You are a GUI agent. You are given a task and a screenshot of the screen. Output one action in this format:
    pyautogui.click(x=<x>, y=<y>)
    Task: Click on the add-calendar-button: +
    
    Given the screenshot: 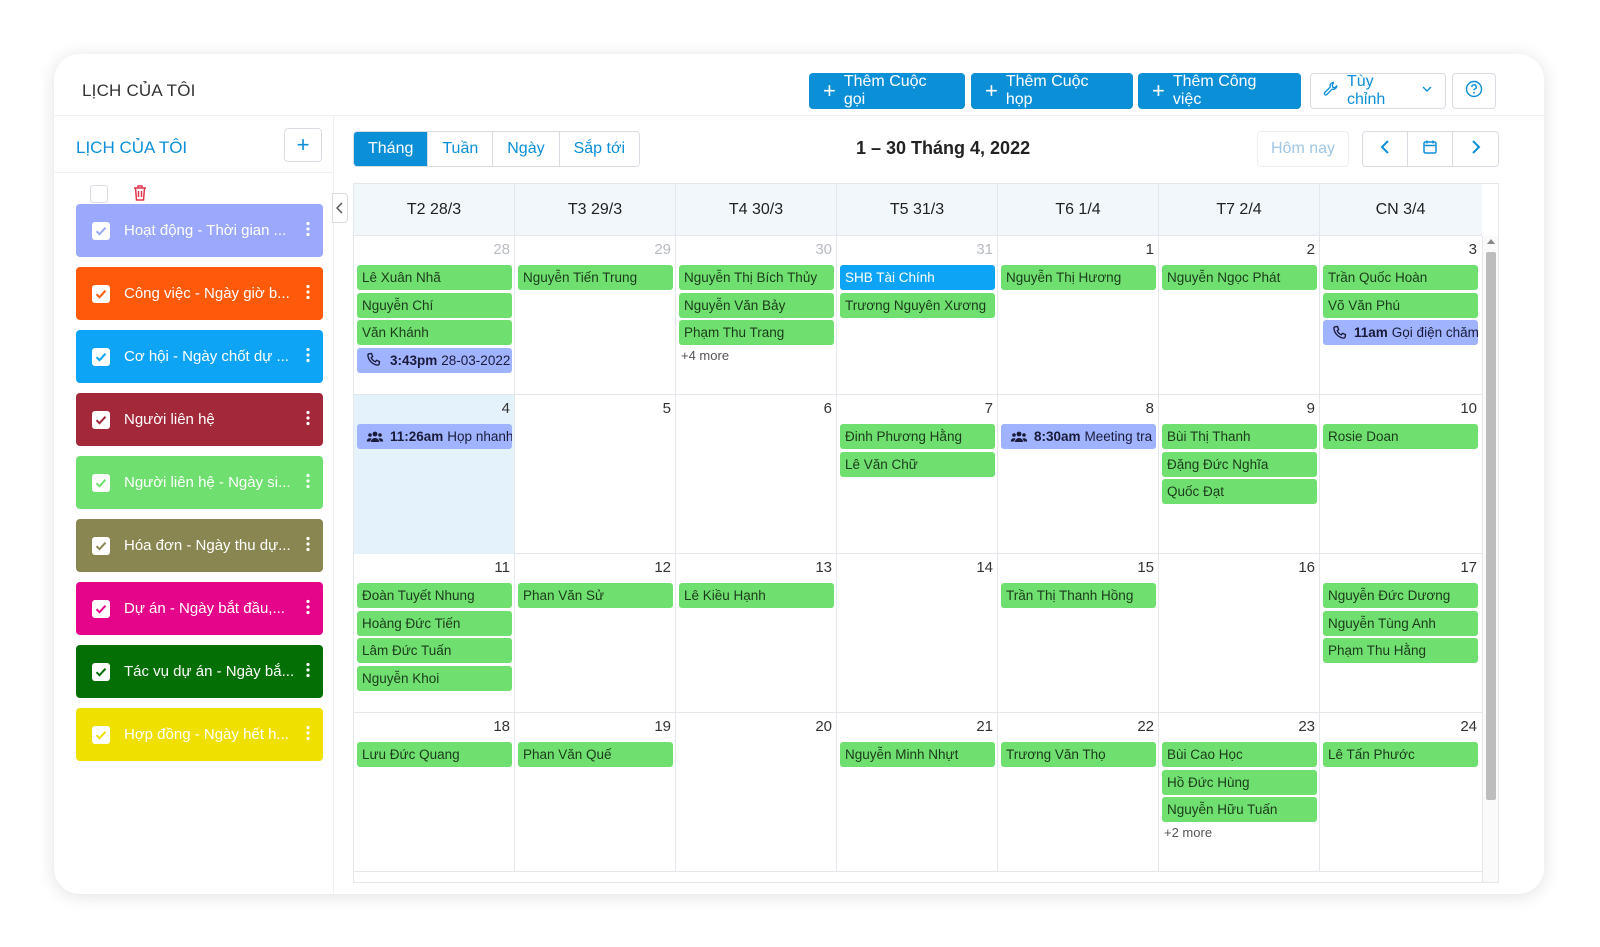 What is the action you would take?
    pyautogui.click(x=303, y=145)
    